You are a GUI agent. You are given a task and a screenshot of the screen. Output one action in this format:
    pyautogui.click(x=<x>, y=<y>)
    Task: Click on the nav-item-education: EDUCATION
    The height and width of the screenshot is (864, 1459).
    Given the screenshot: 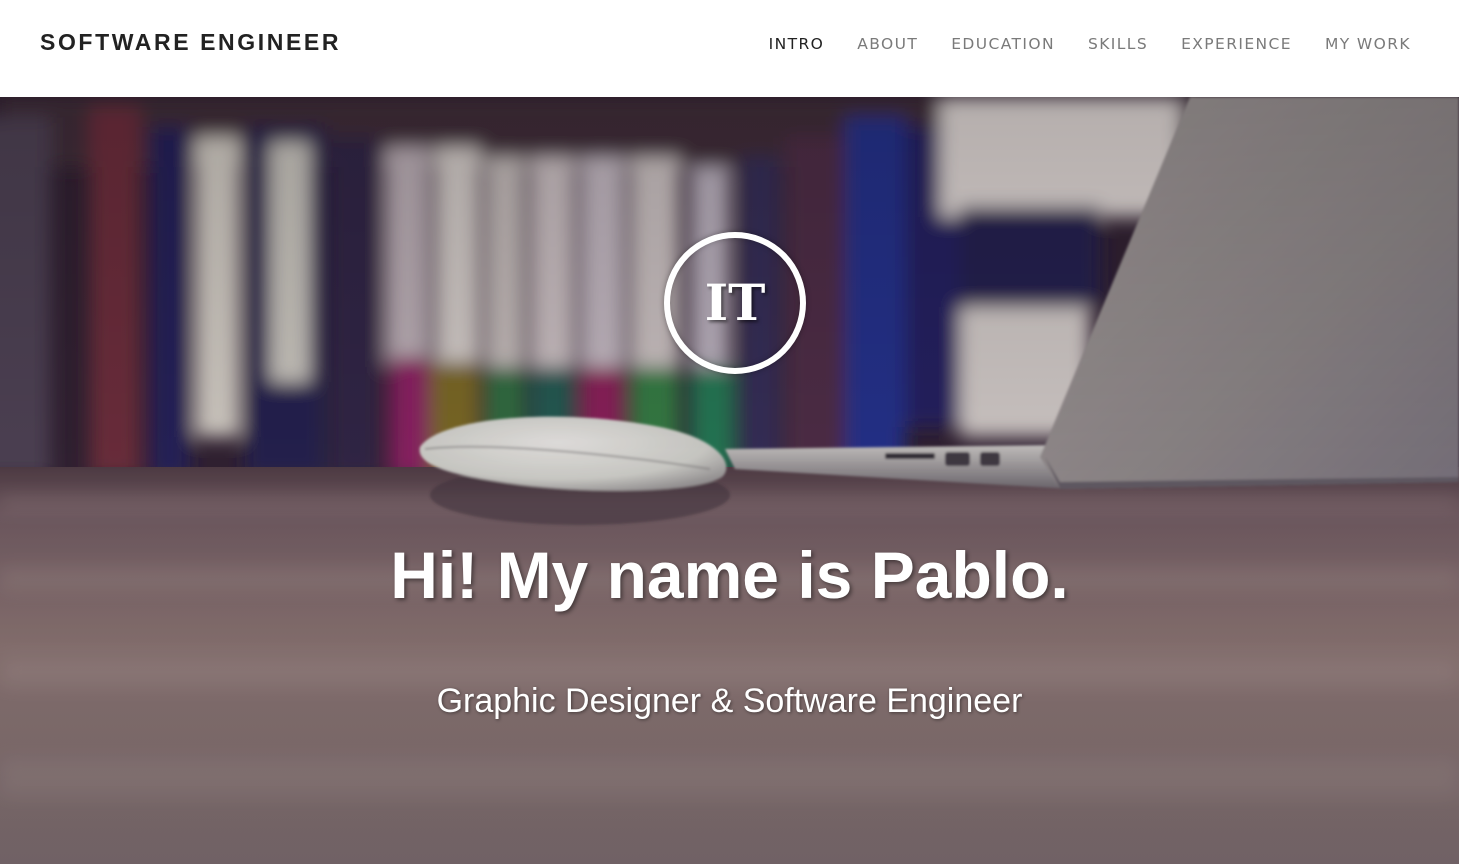 What is the action you would take?
    pyautogui.click(x=1003, y=44)
    